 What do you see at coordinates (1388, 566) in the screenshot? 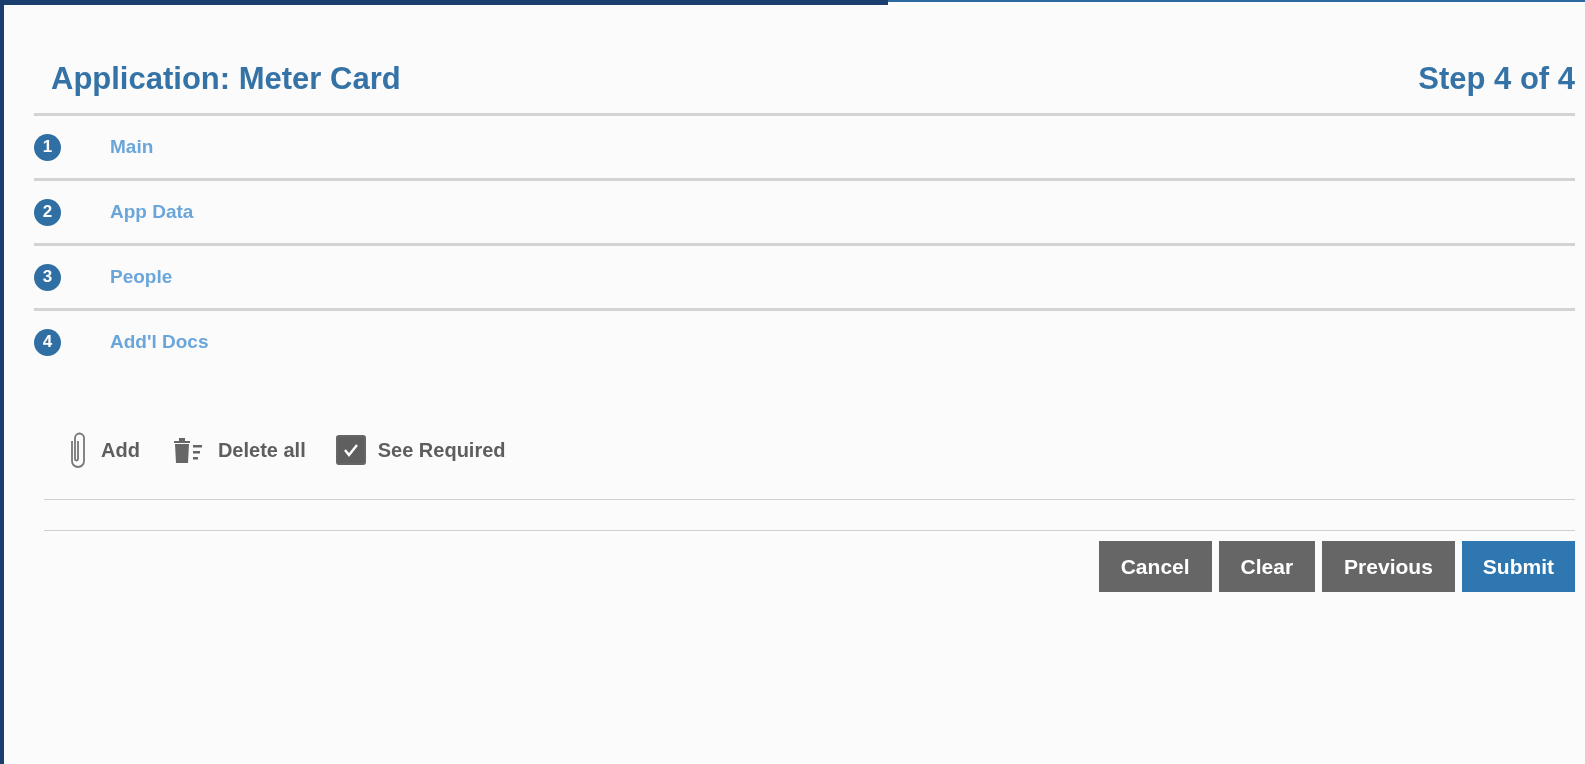
I see `action-button: Previous` at bounding box center [1388, 566].